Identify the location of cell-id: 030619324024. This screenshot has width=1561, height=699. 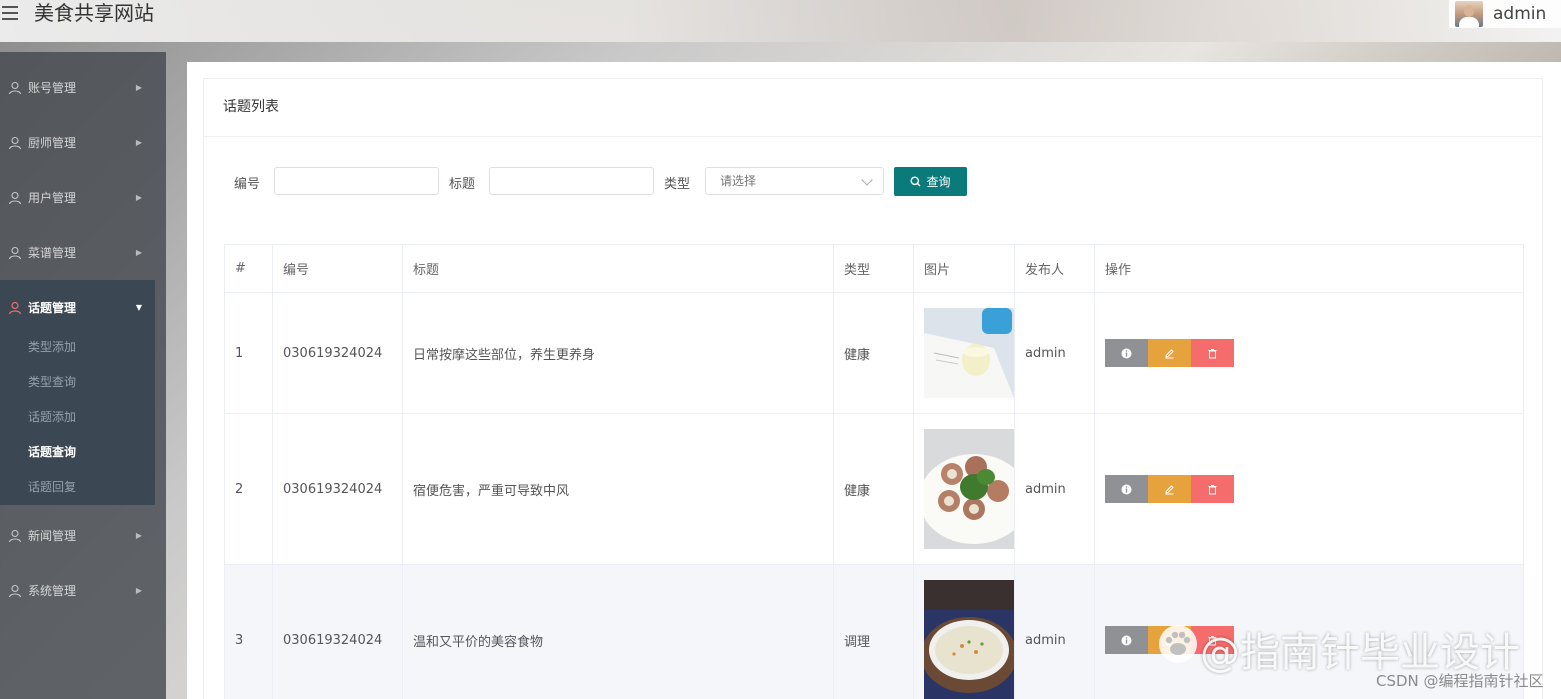
(337, 353).